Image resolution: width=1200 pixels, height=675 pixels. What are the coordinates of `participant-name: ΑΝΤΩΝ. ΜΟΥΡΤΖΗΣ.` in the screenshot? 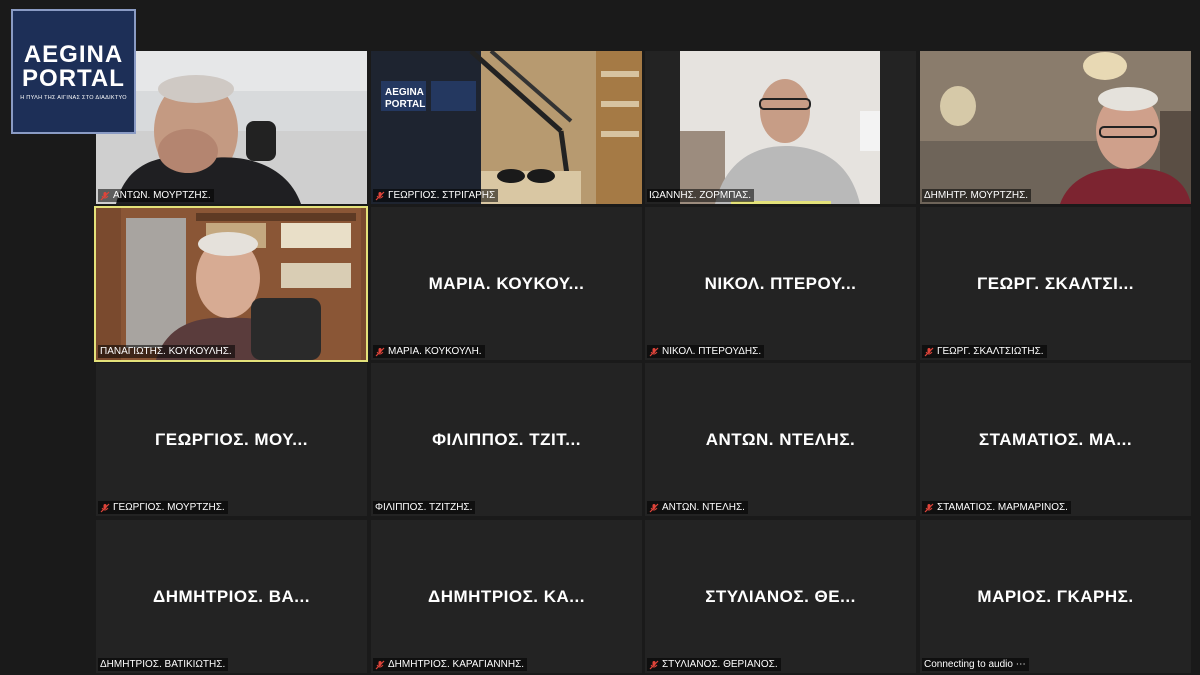 It's located at (162, 195).